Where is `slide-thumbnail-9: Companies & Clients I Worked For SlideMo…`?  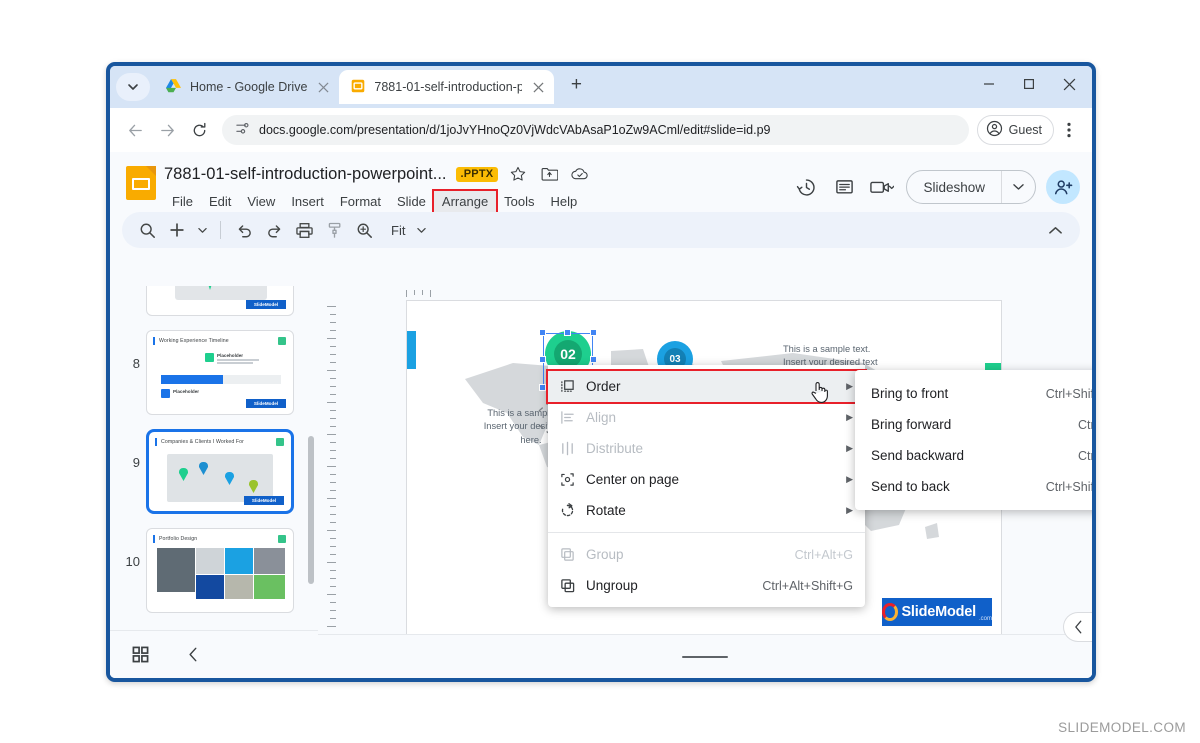 slide-thumbnail-9: Companies & Clients I Worked For SlideMo… is located at coordinates (220, 471).